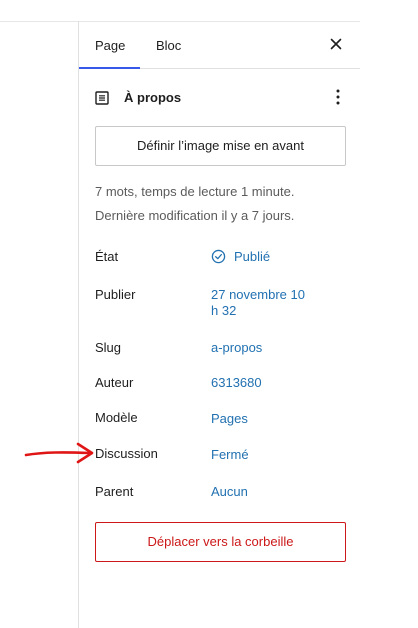 The image size is (418, 628). Describe the element at coordinates (229, 492) in the screenshot. I see `parent-value-button: Aucun` at that location.